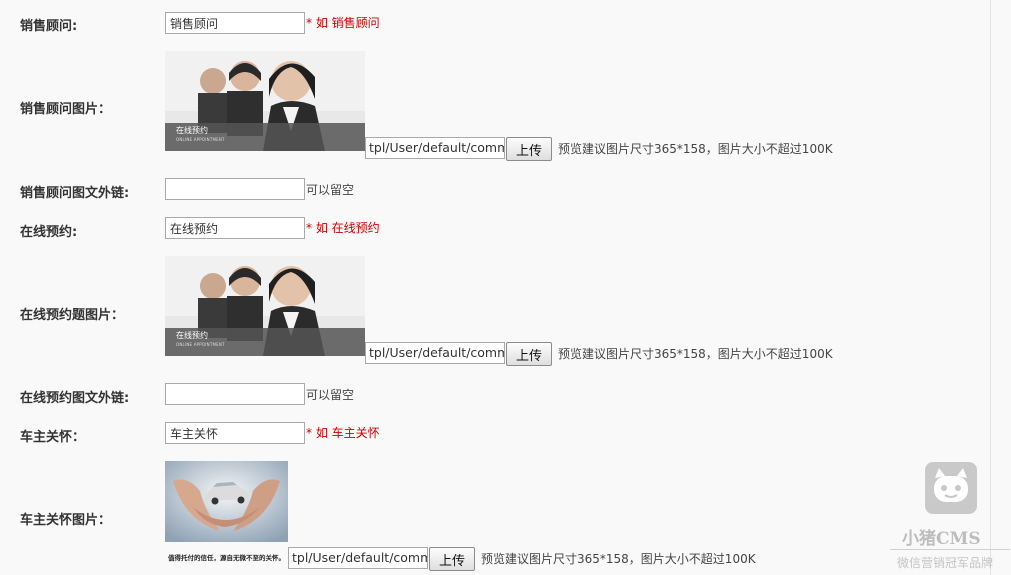 The height and width of the screenshot is (575, 1011). I want to click on online-booking-preview-image: 在线预约 ONLINE APPOINTMENT, so click(265, 306).